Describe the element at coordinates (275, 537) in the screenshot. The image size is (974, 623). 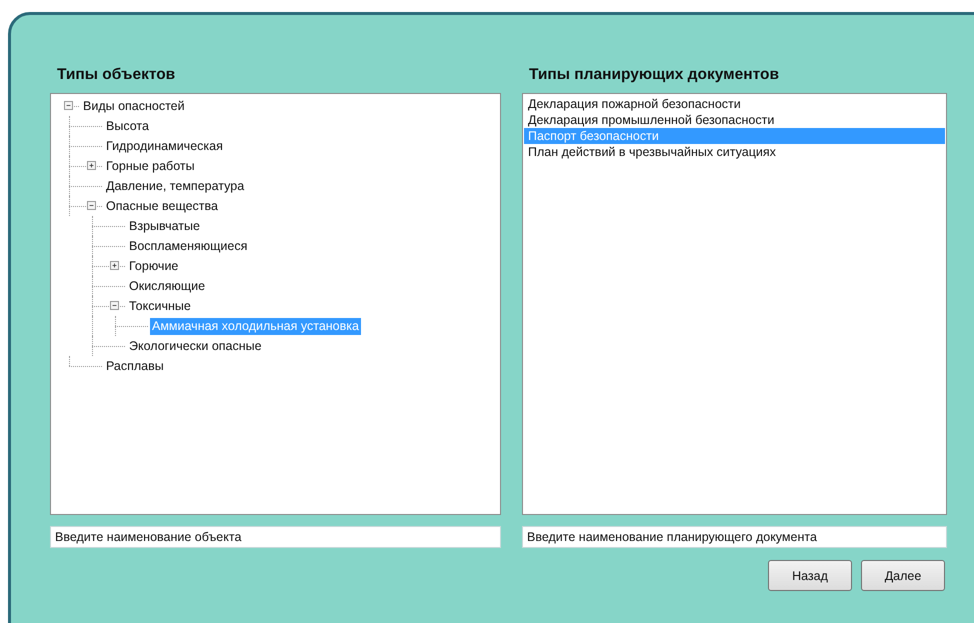
I see `name-field: Введите наименование объекта` at that location.